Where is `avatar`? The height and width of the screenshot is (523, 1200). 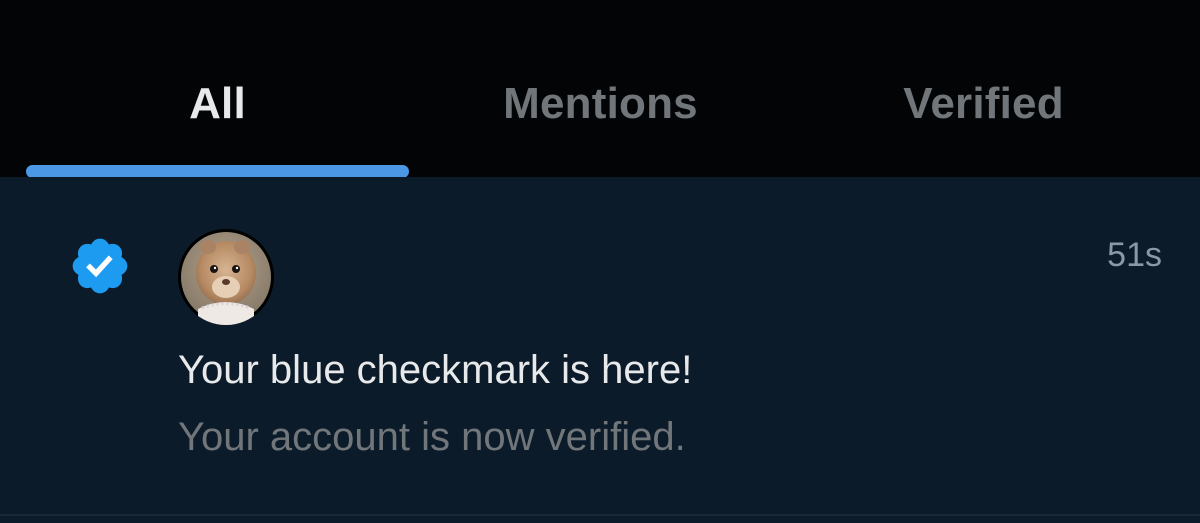
avatar is located at coordinates (226, 277).